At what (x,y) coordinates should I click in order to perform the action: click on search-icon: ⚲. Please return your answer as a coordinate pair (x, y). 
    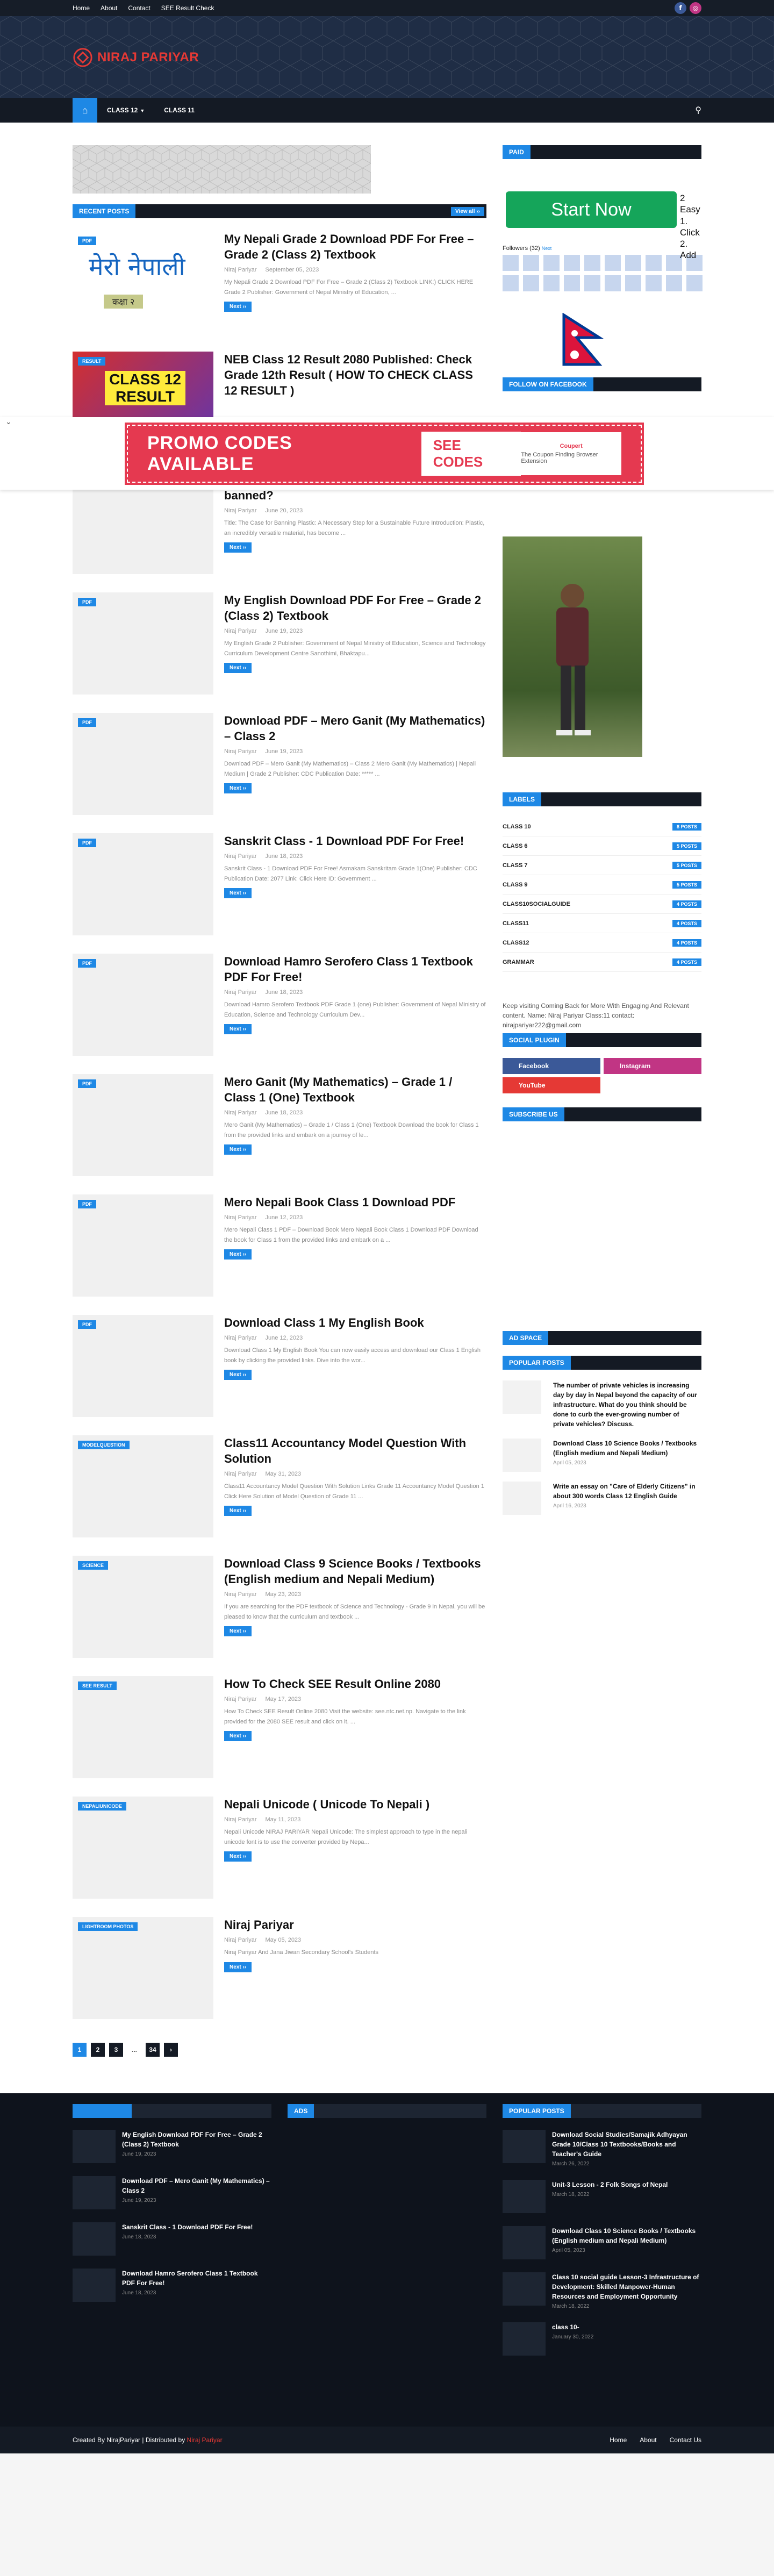
    Looking at the image, I should click on (698, 110).